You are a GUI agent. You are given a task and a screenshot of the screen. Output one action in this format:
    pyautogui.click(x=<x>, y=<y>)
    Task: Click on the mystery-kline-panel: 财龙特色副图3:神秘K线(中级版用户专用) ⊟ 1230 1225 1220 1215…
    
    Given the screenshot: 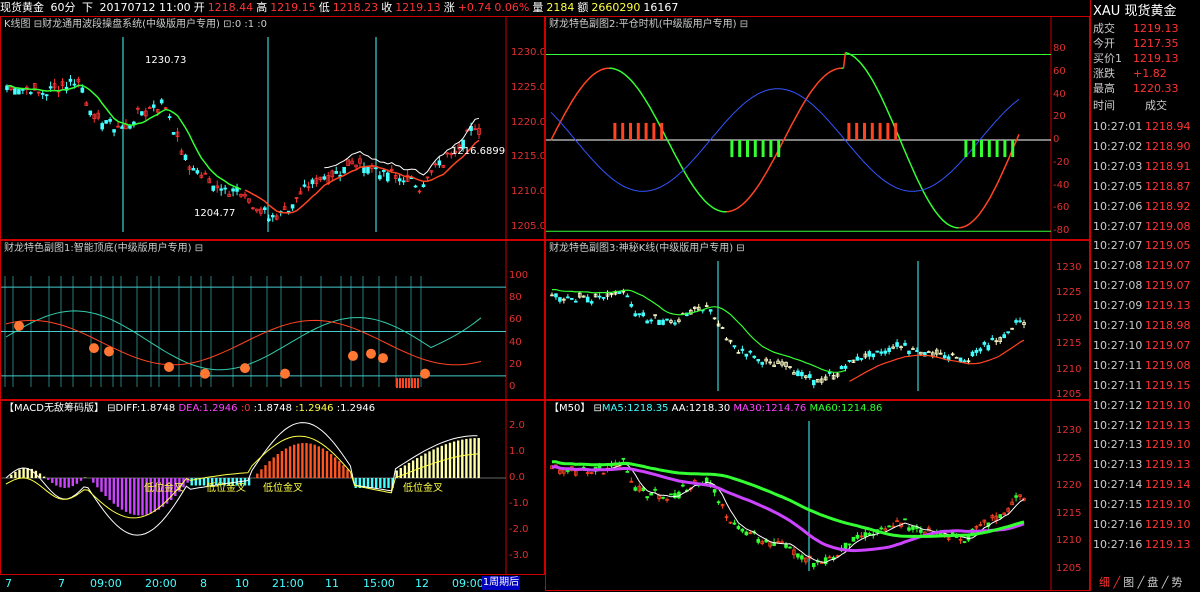 What is the action you would take?
    pyautogui.click(x=817, y=320)
    